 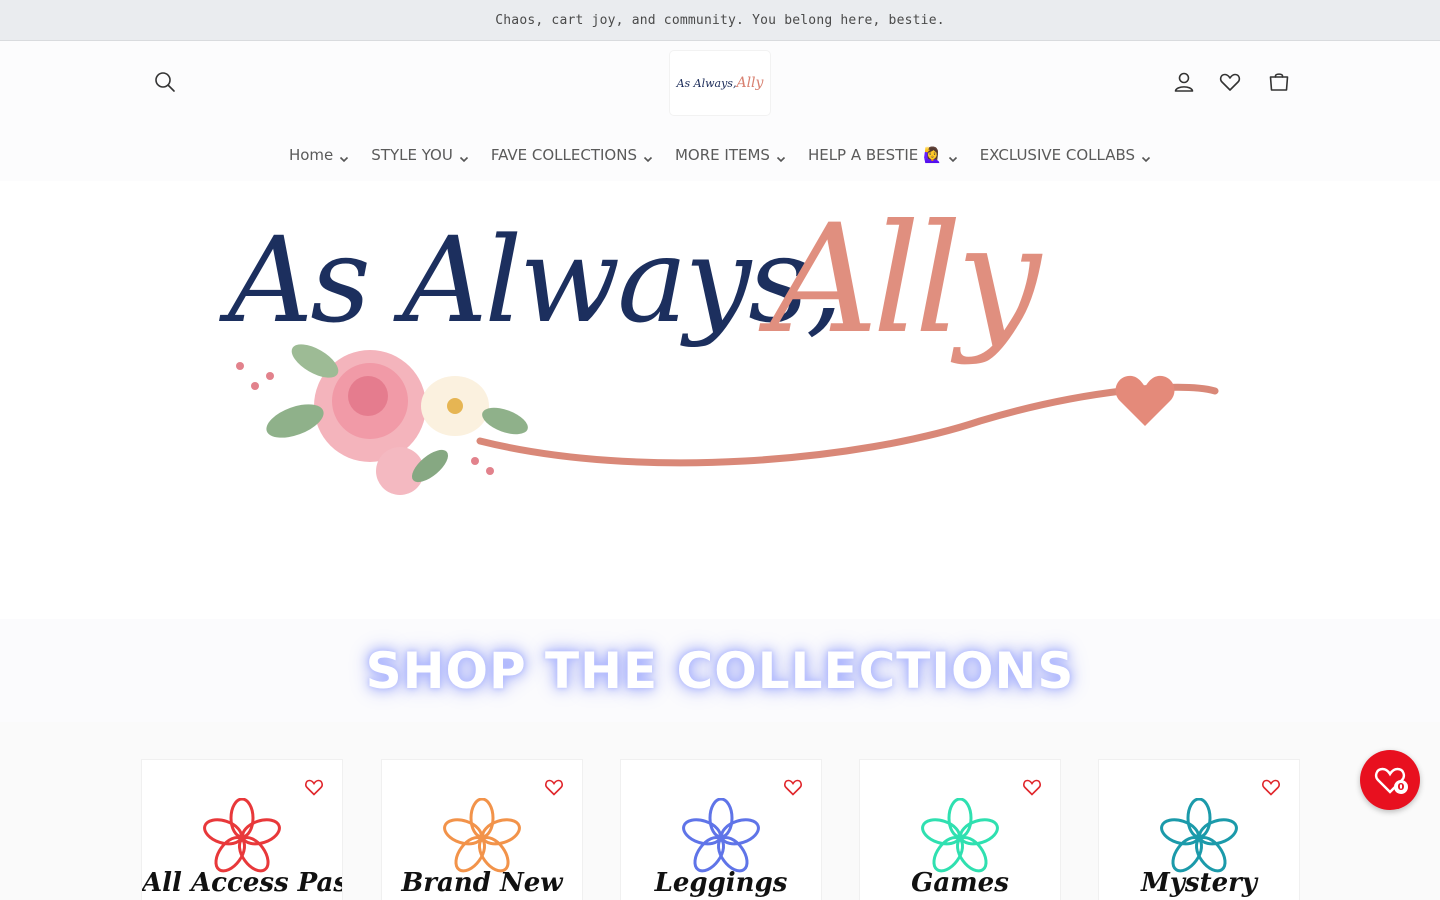 I want to click on nav-home: Home, so click(x=319, y=155).